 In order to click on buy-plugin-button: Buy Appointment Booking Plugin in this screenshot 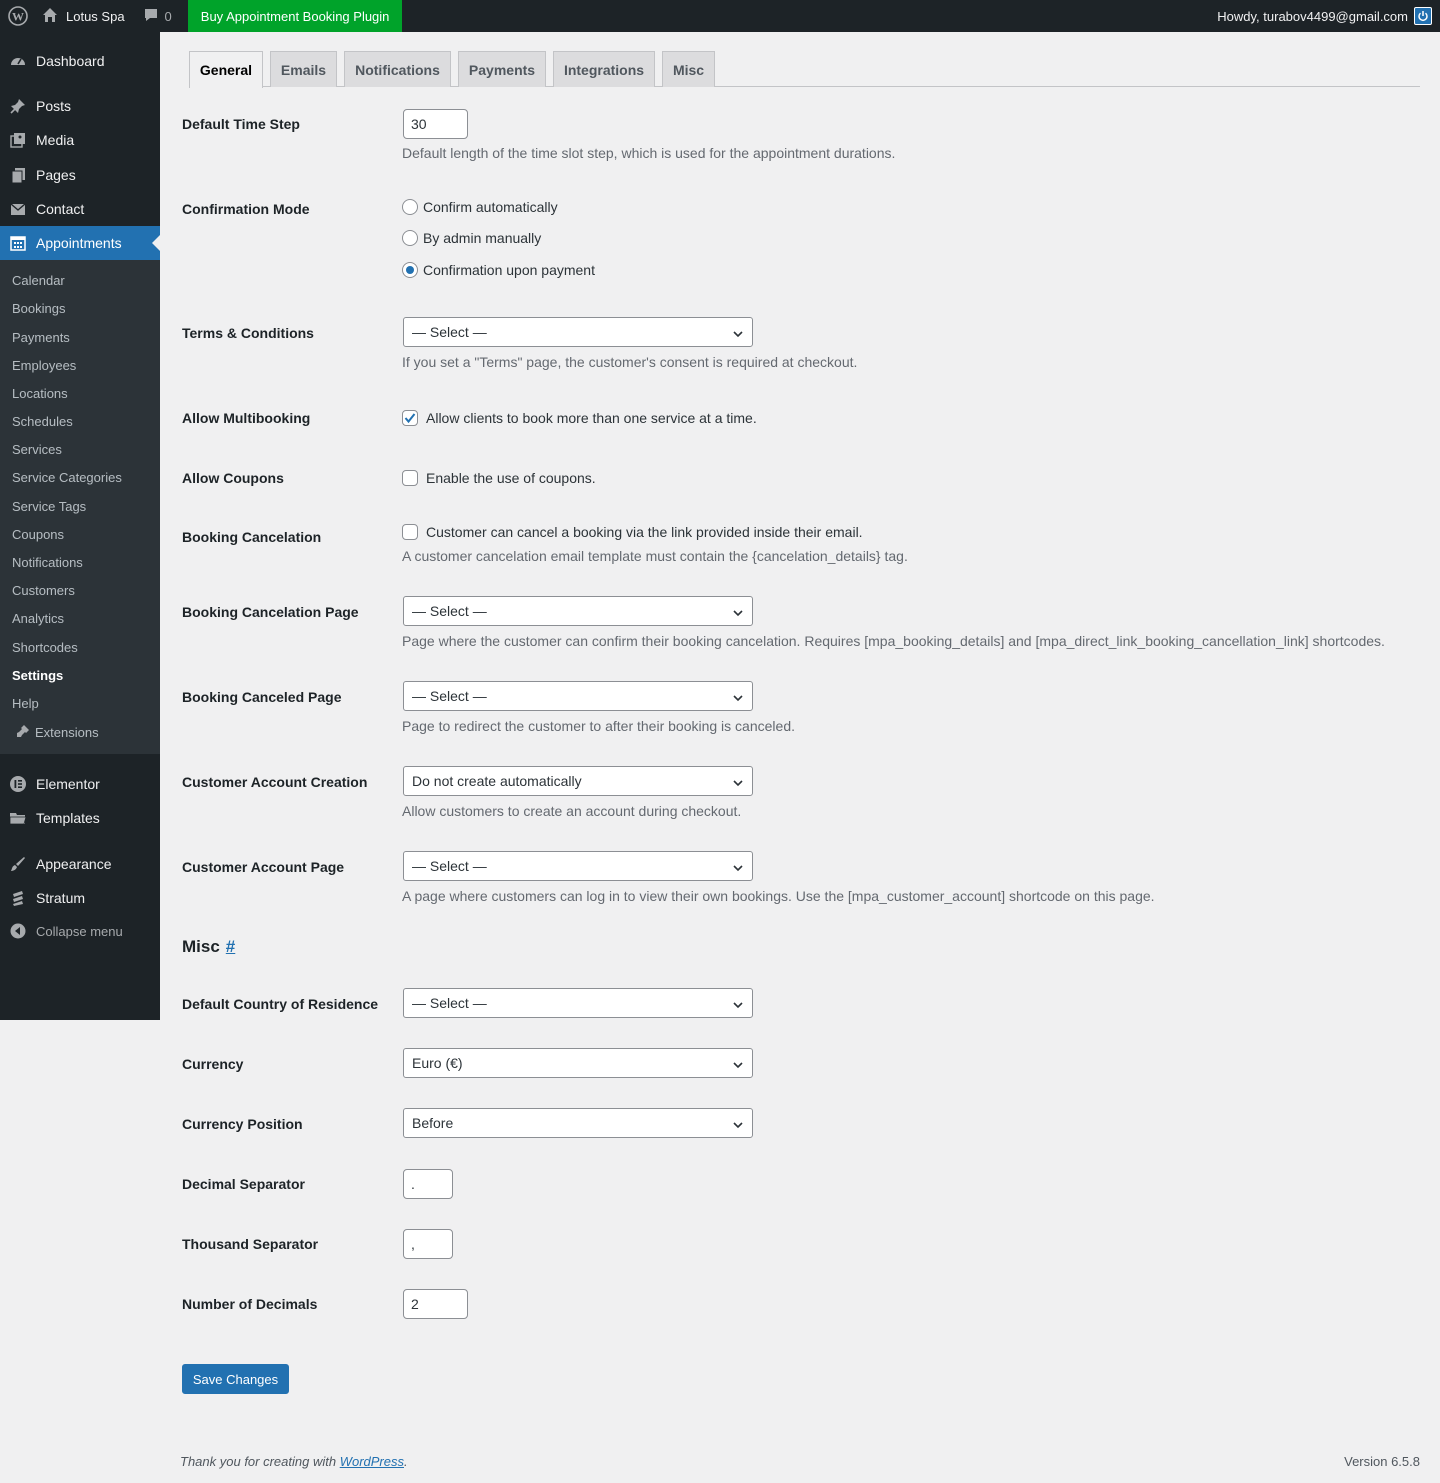, I will do `click(295, 16)`.